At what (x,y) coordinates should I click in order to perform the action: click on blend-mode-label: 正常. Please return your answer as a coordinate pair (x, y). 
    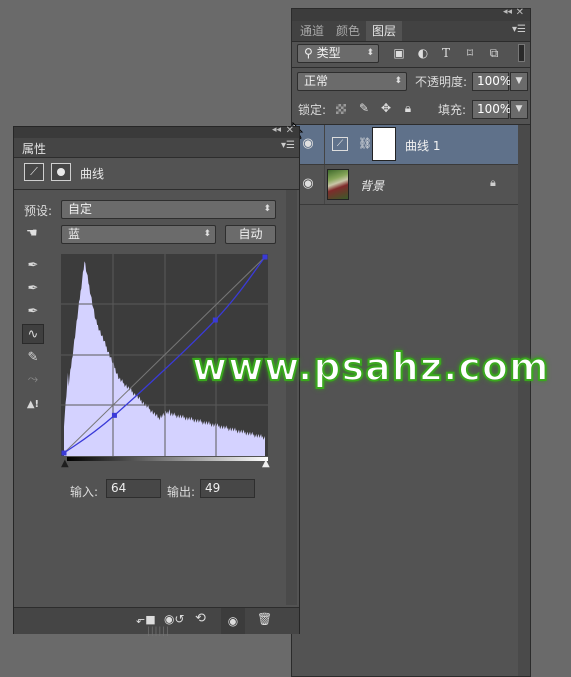
    Looking at the image, I should click on (316, 81).